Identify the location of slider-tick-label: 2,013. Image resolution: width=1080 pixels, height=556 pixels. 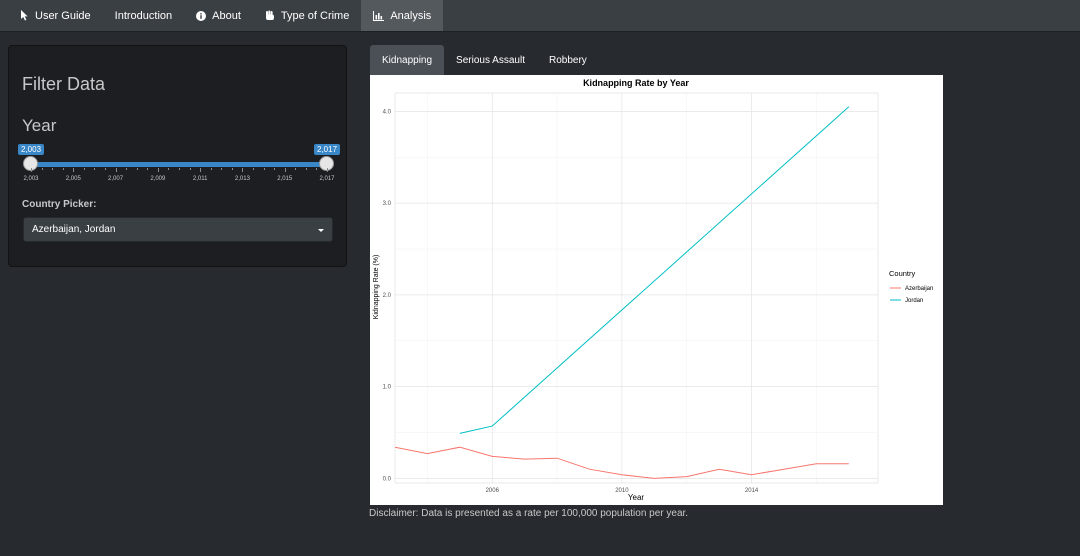
(242, 179).